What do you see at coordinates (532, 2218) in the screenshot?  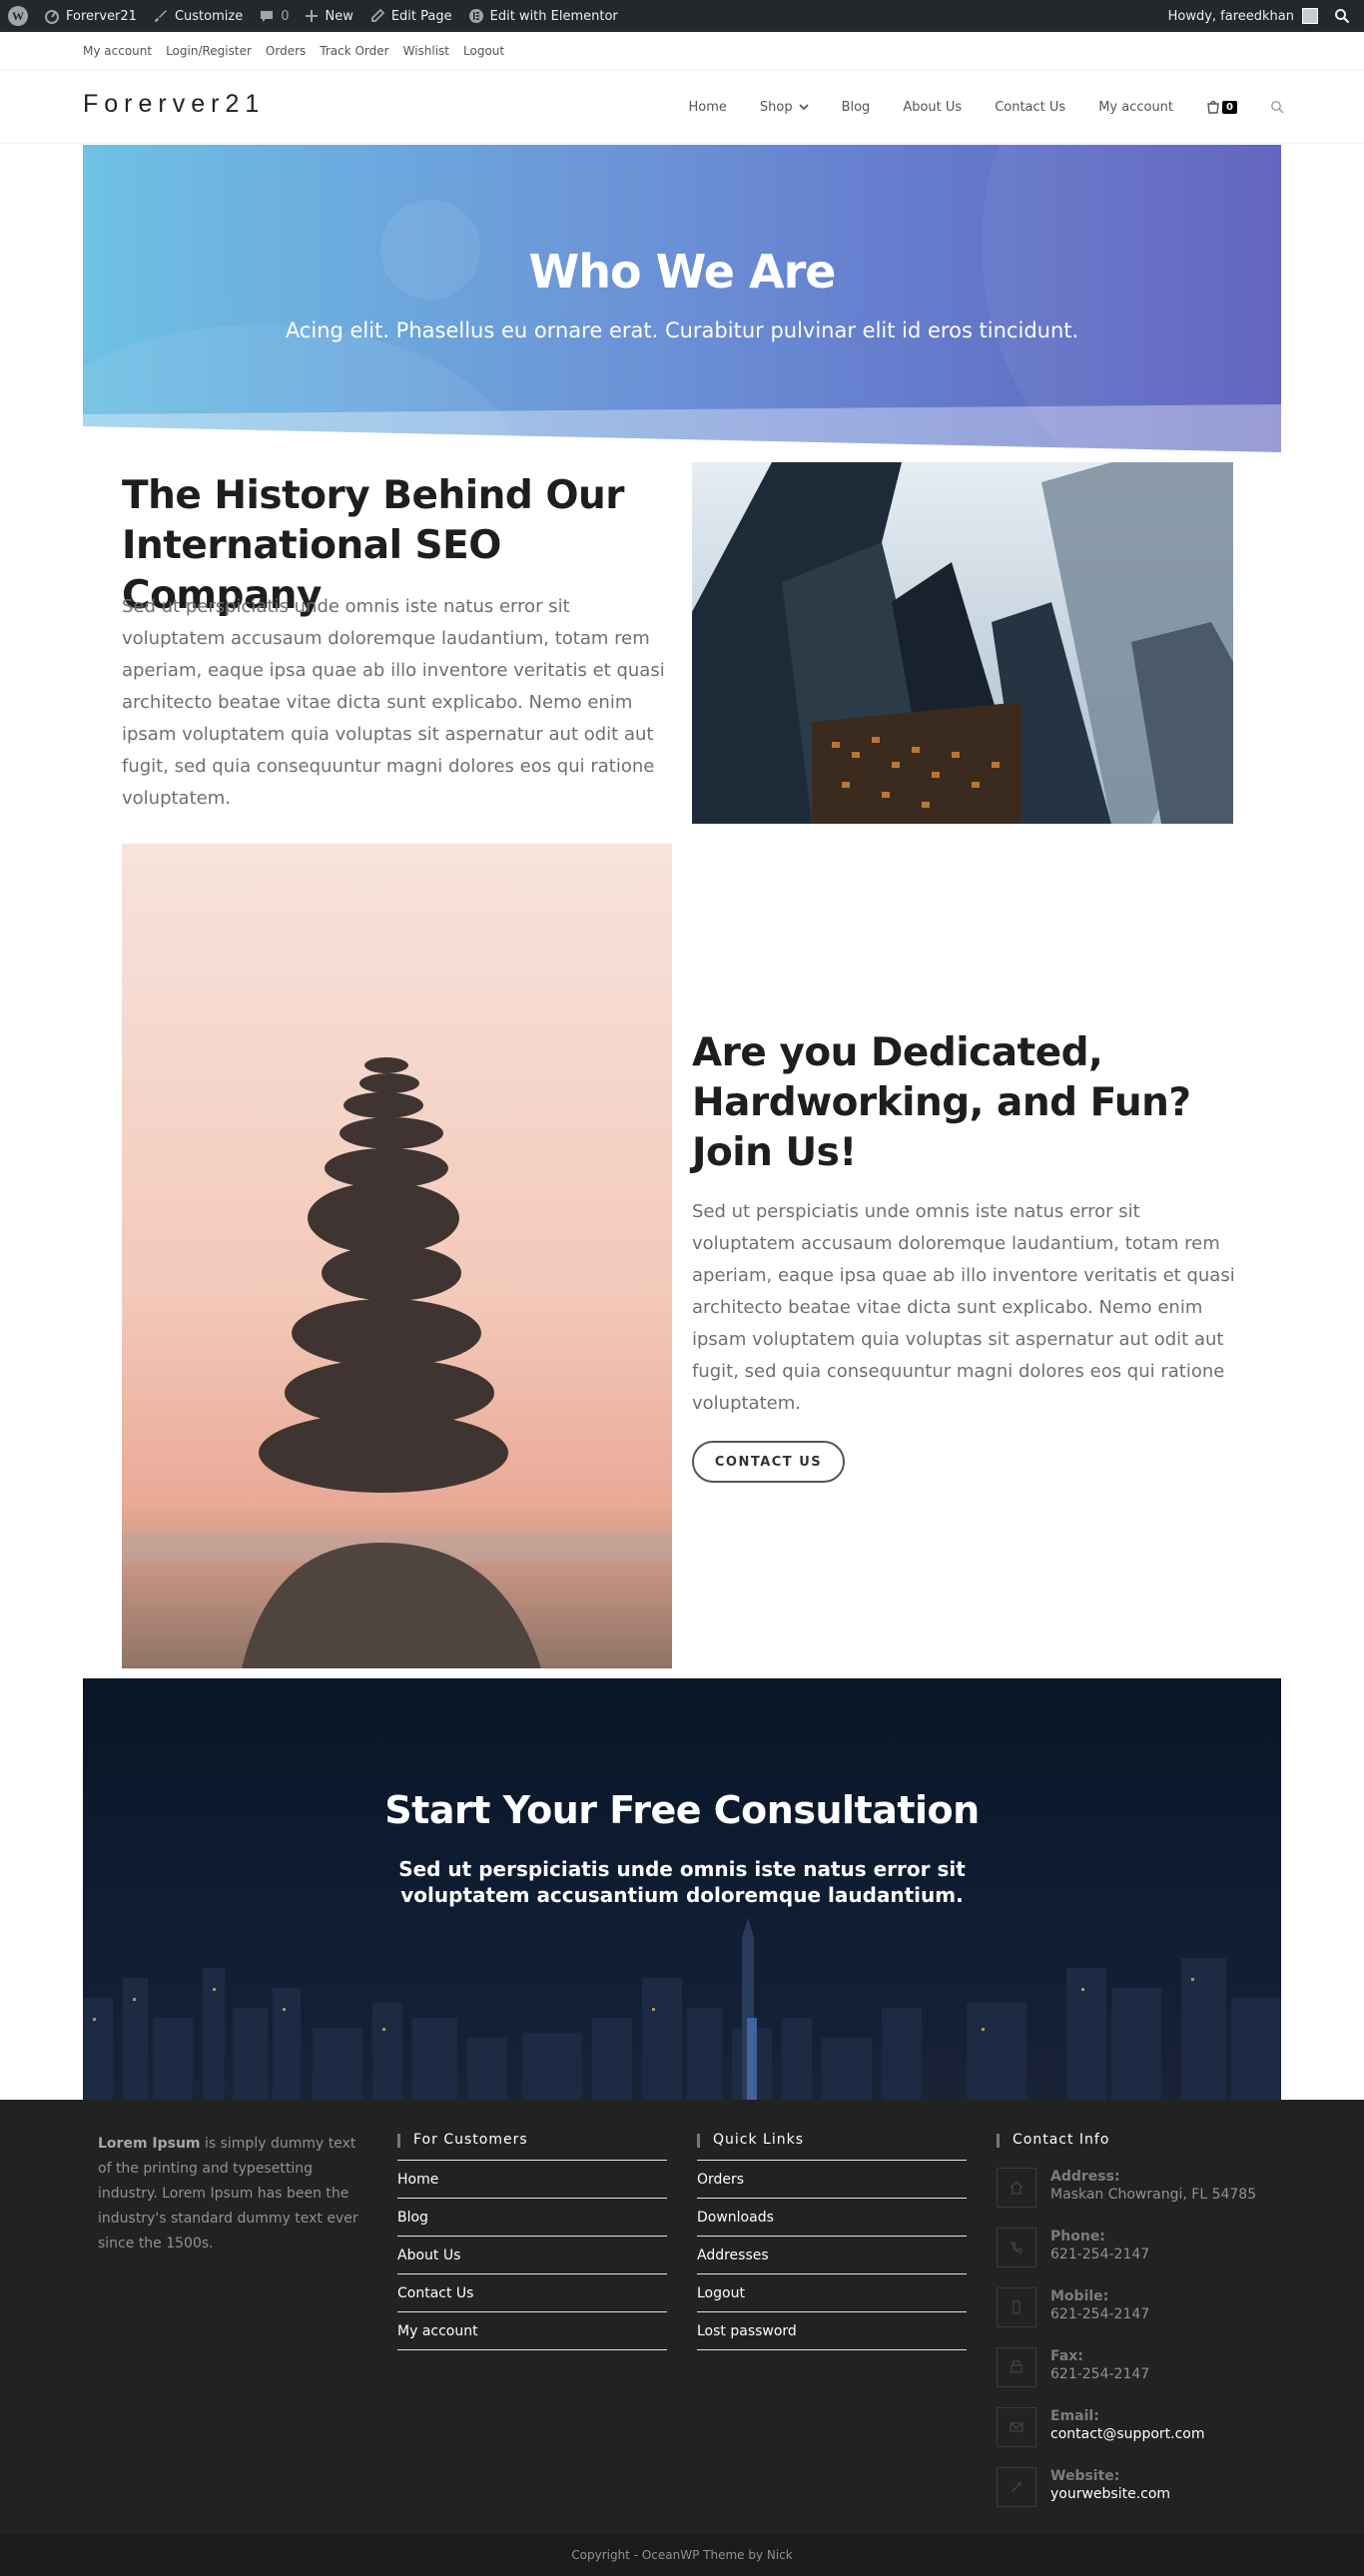 I see `footer-link-blog: Blog` at bounding box center [532, 2218].